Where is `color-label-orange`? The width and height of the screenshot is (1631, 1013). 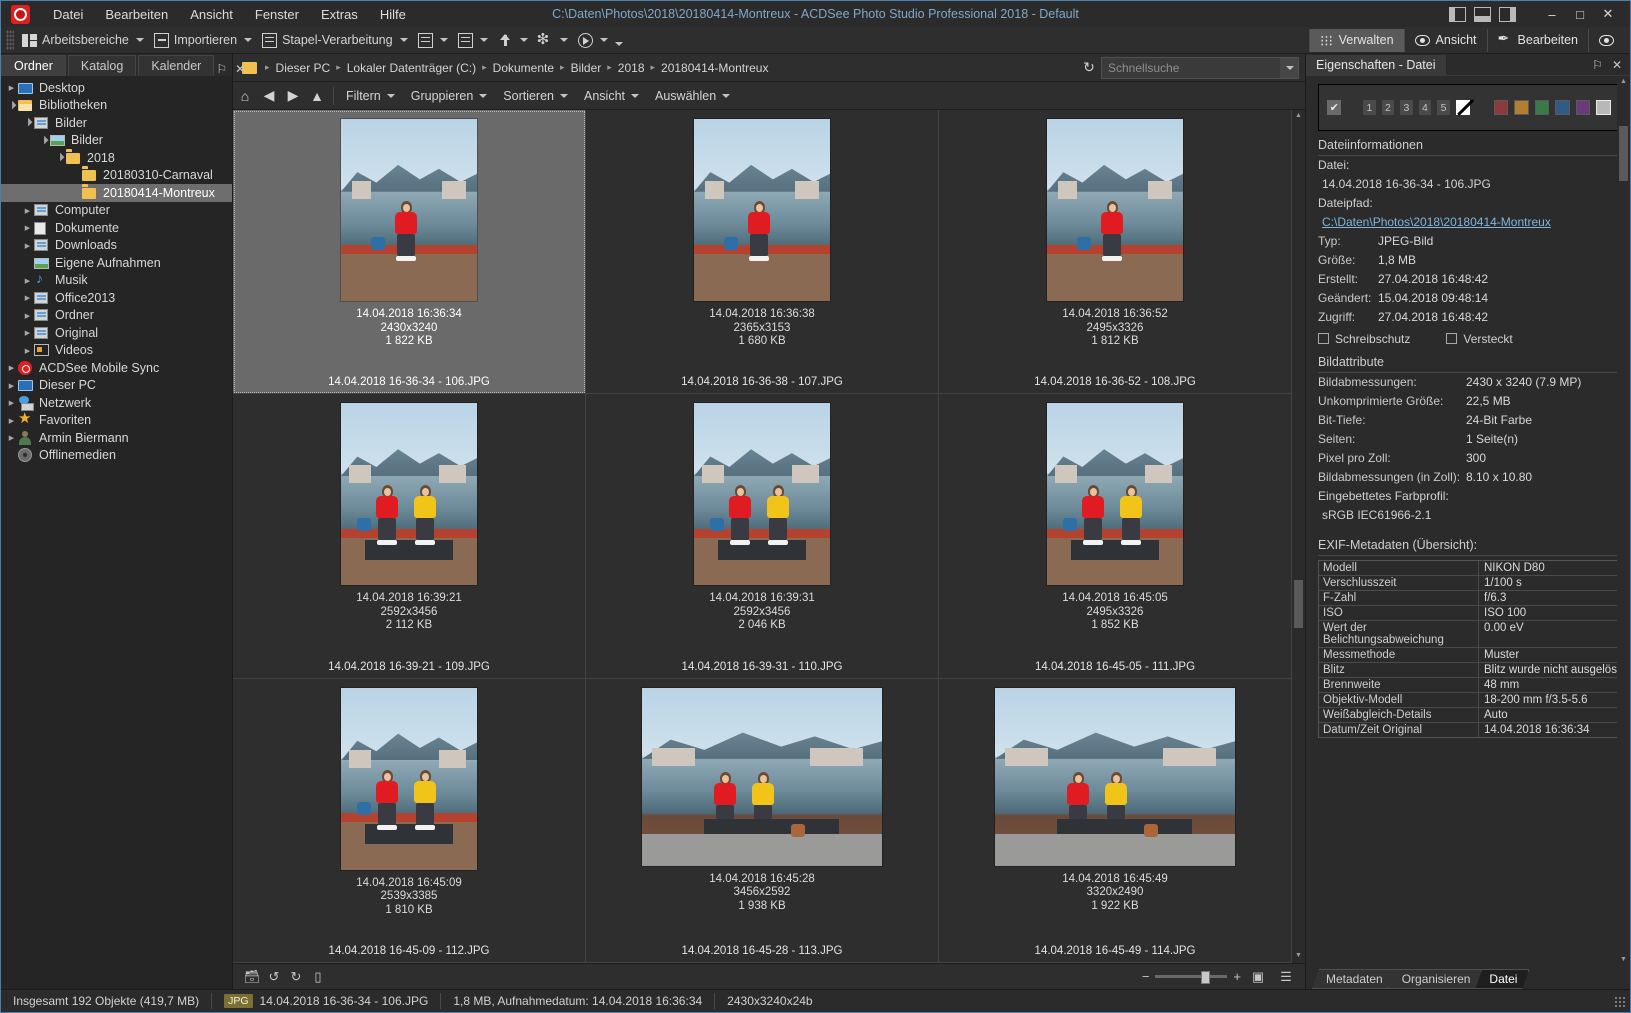
color-label-orange is located at coordinates (1521, 107).